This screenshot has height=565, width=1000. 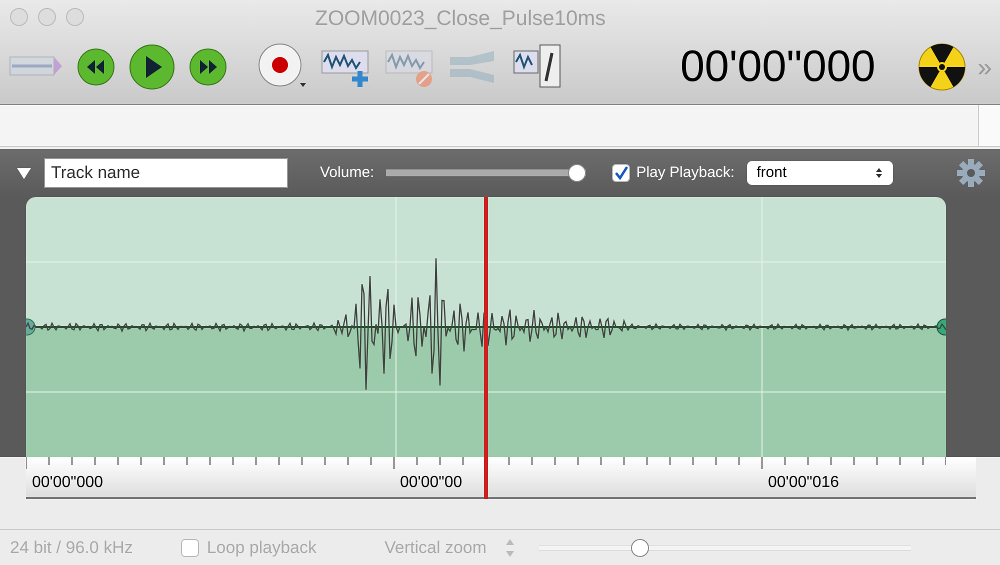 I want to click on loop-checkbox, so click(x=189, y=547).